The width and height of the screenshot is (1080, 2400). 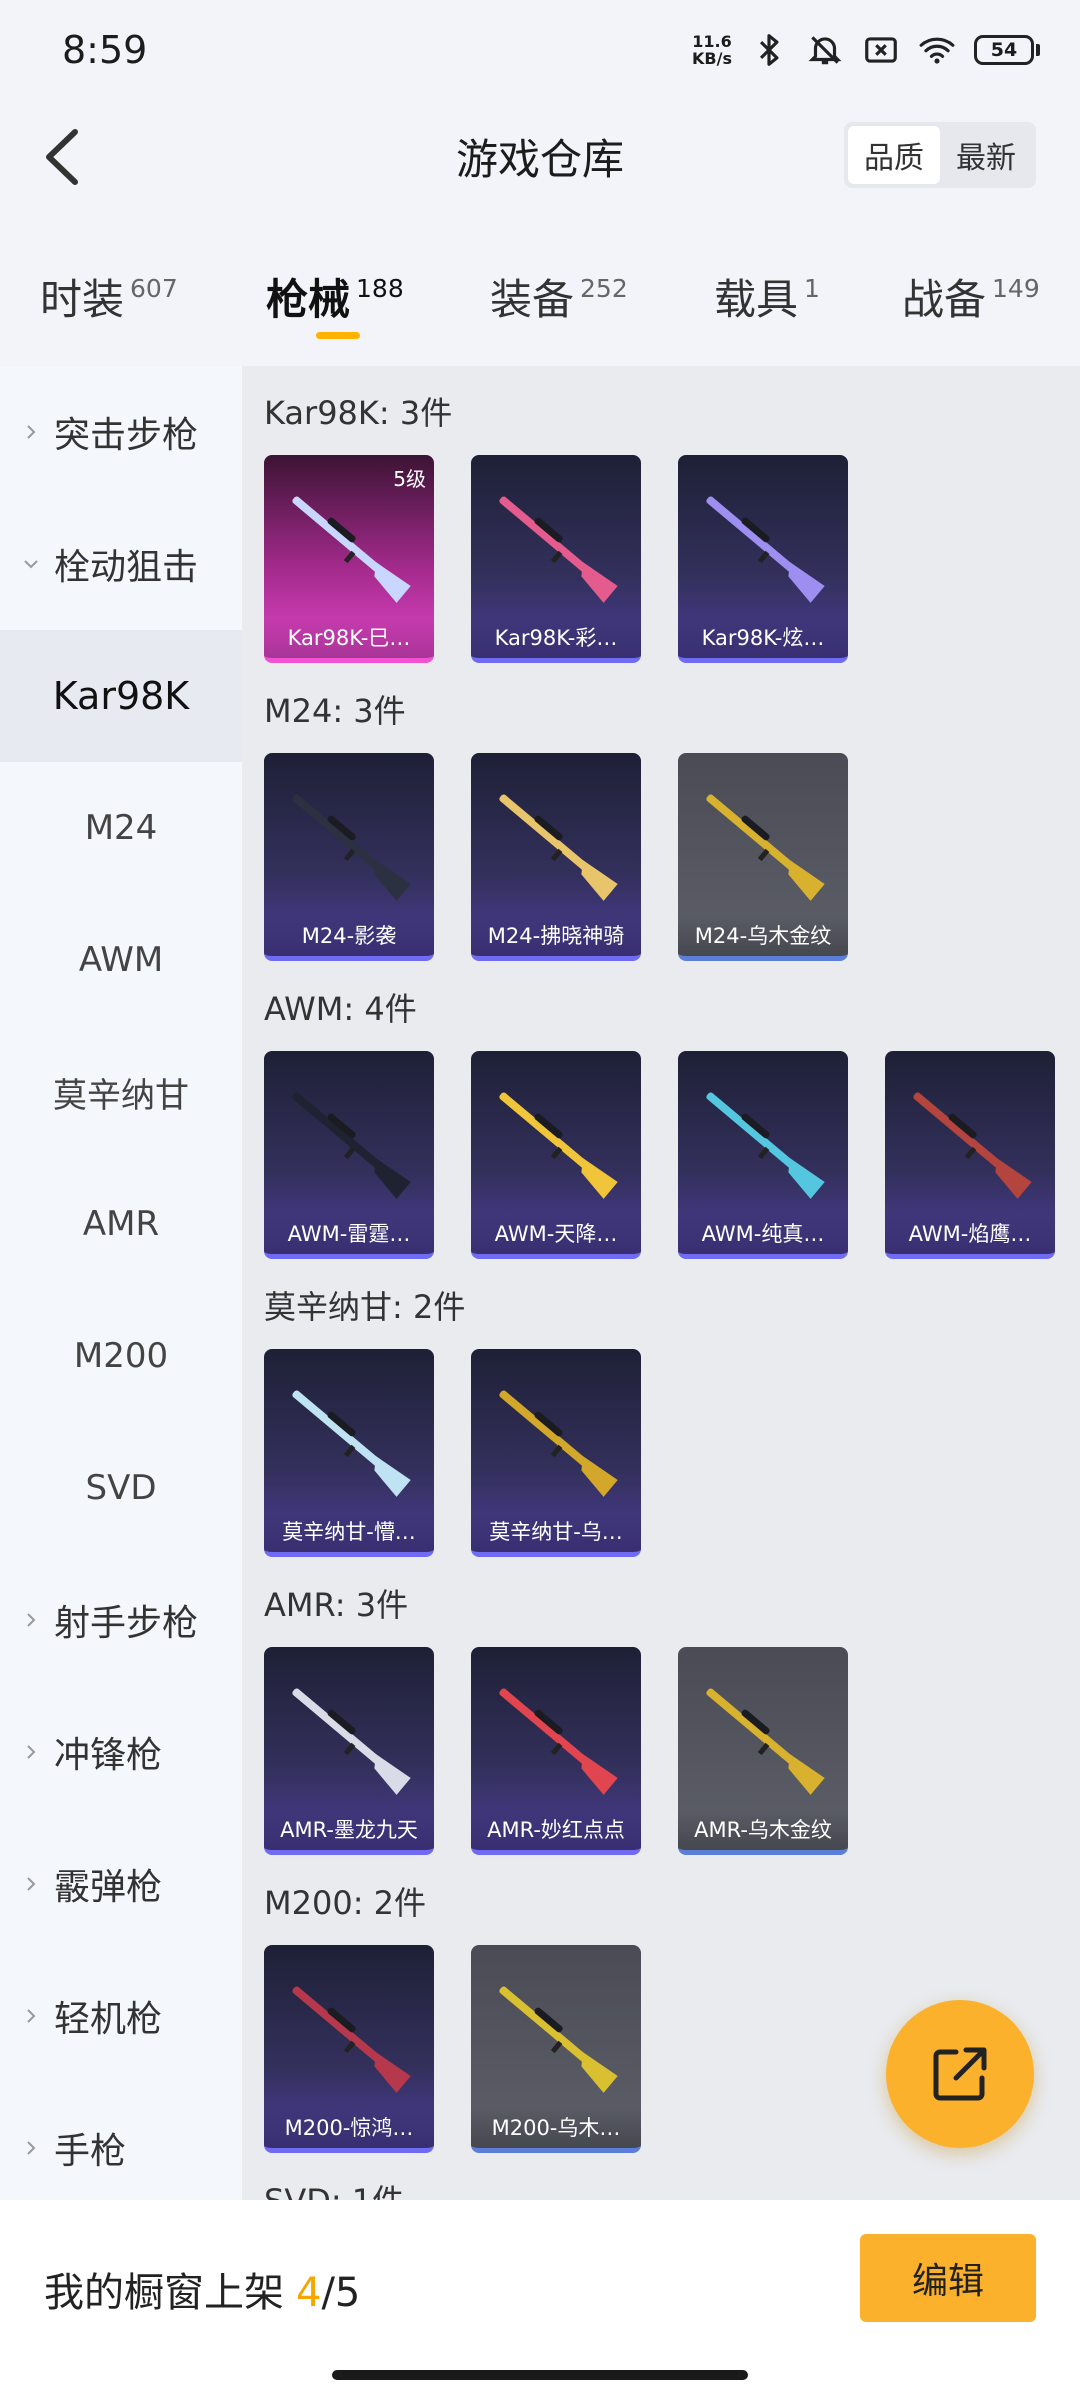 What do you see at coordinates (825, 50) in the screenshot?
I see `mute-bell-icon` at bounding box center [825, 50].